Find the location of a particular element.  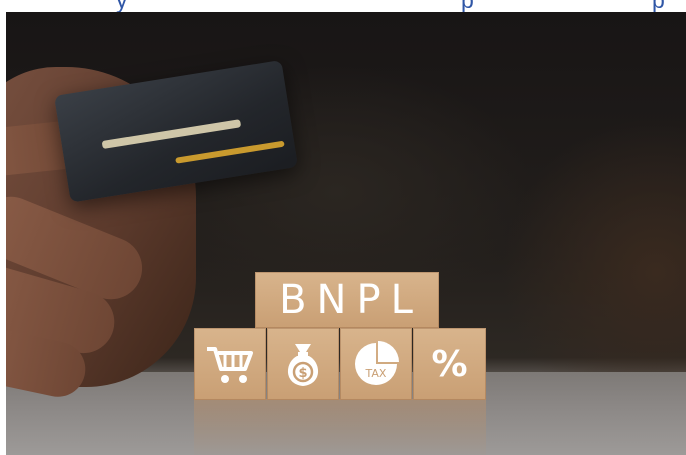

money-symbol: $ is located at coordinates (302, 373).